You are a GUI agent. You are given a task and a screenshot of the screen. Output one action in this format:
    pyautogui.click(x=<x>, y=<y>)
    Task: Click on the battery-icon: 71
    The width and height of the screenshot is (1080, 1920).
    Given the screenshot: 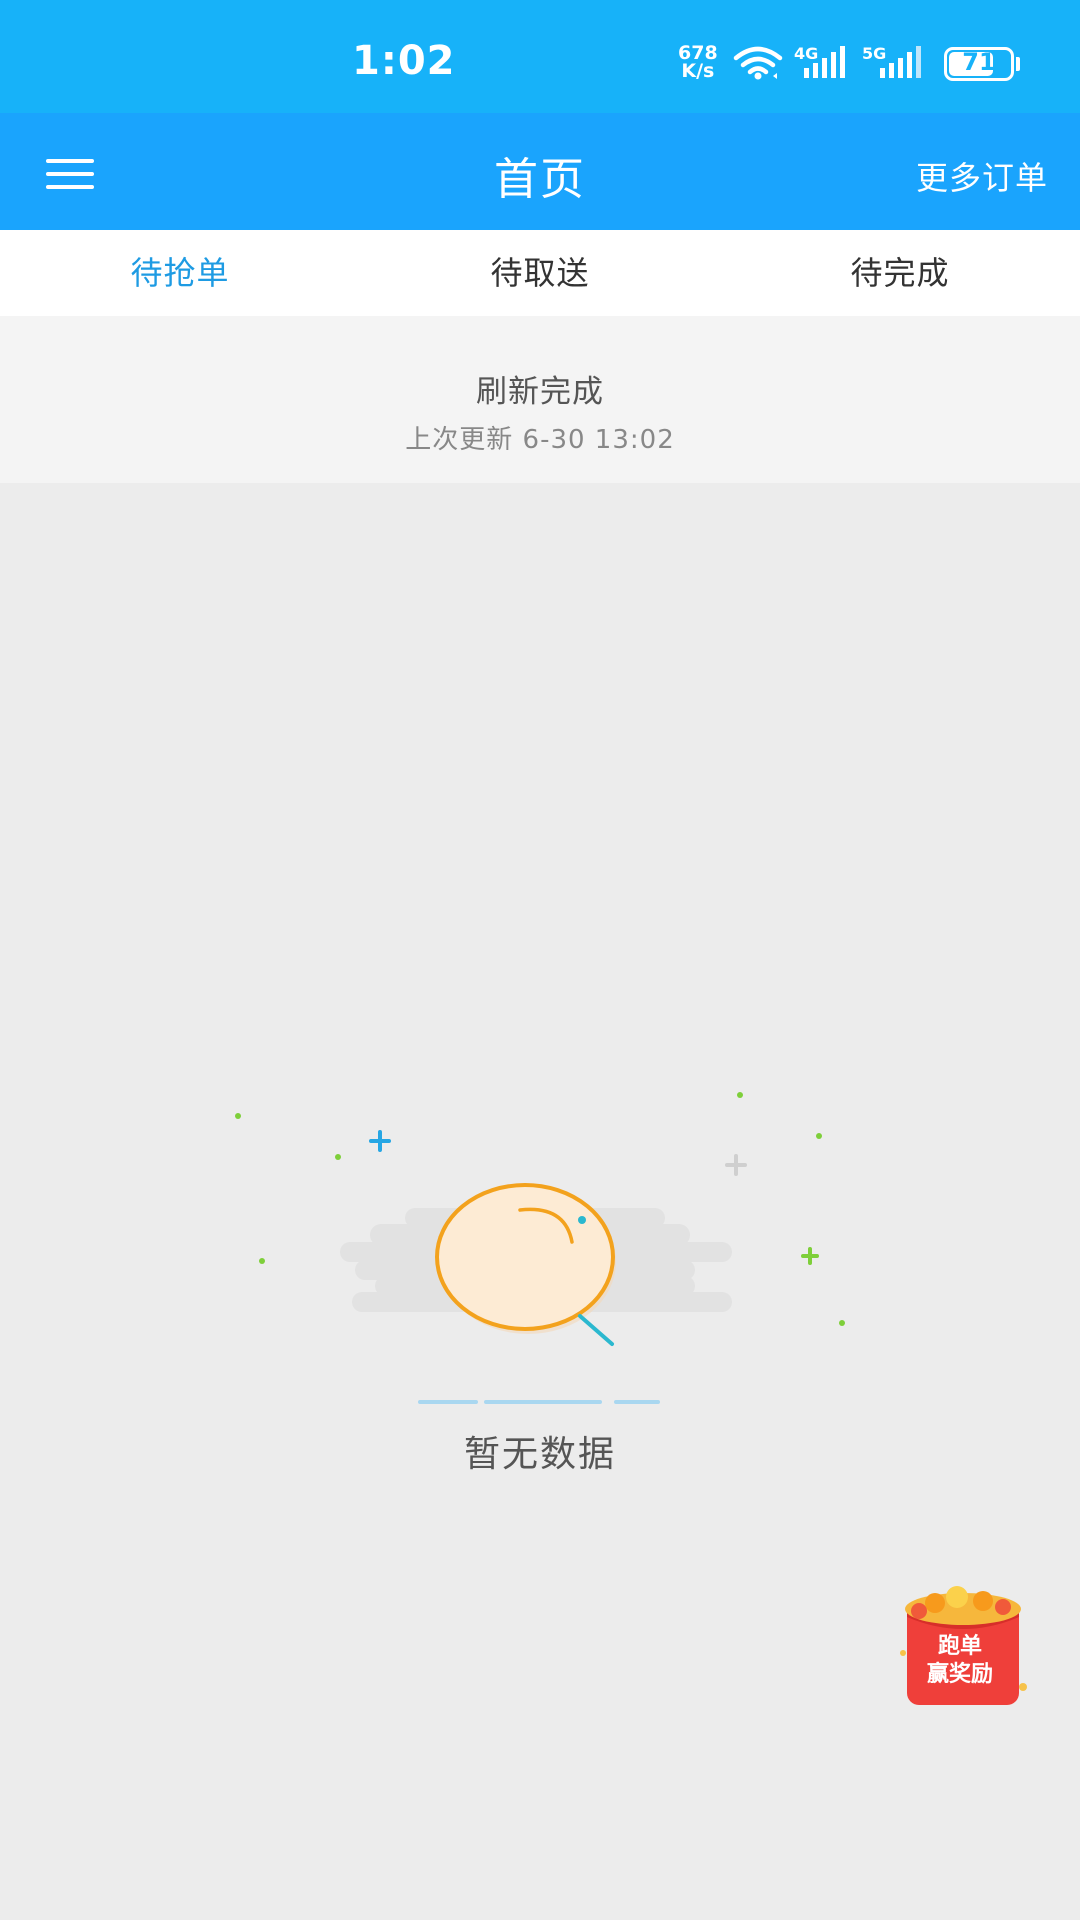 What is the action you would take?
    pyautogui.click(x=979, y=64)
    